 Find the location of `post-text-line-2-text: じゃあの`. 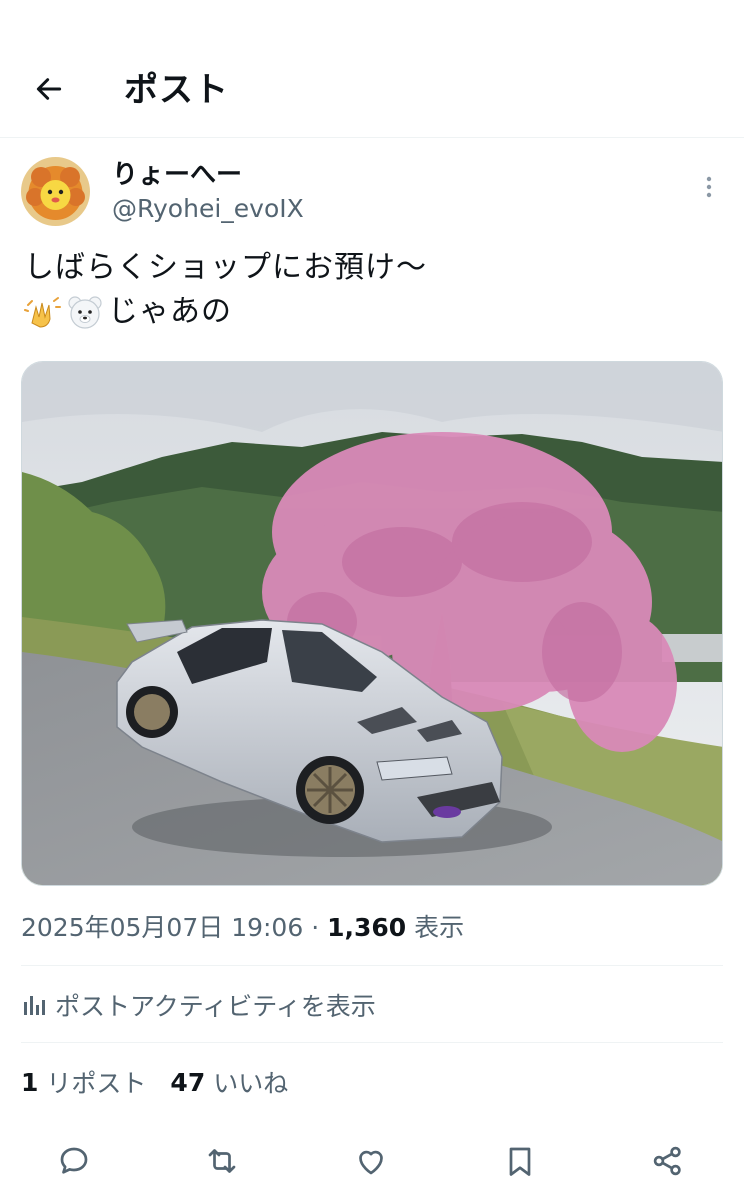

post-text-line-2-text: じゃあの is located at coordinates (170, 311).